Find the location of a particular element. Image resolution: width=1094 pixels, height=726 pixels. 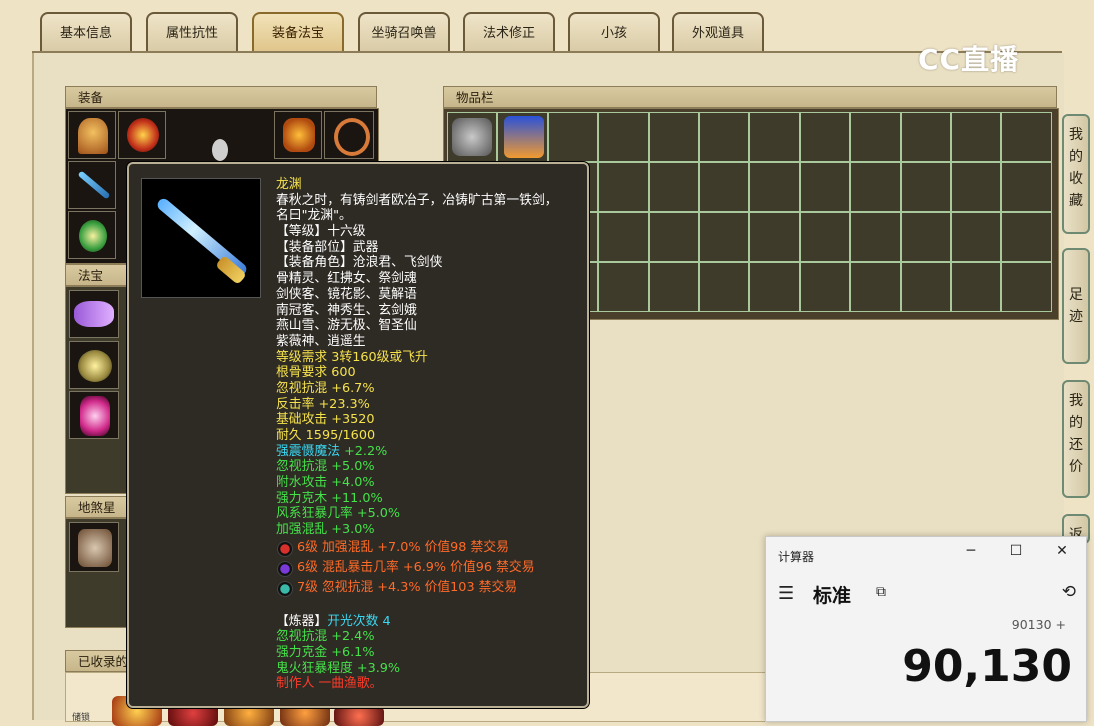

side-tab-bargain: 我的还价 is located at coordinates (1076, 439).